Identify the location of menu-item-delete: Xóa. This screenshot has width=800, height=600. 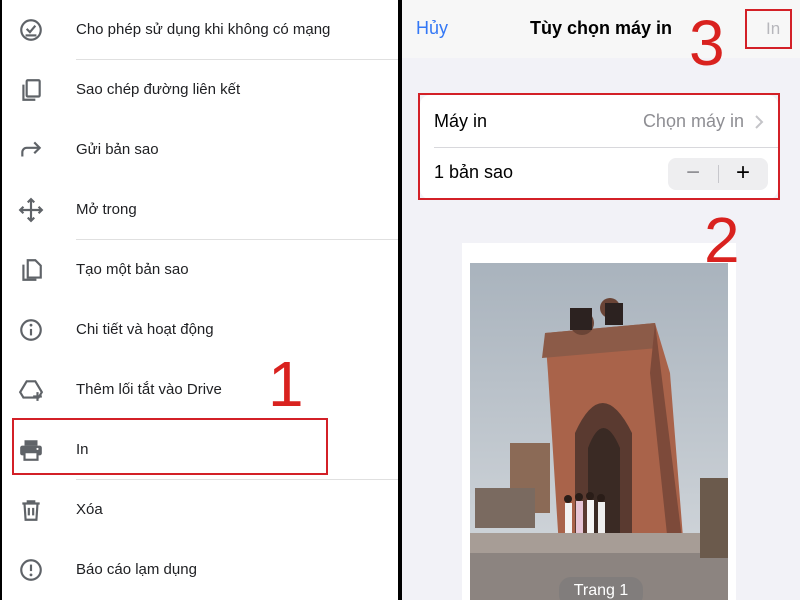
(200, 510).